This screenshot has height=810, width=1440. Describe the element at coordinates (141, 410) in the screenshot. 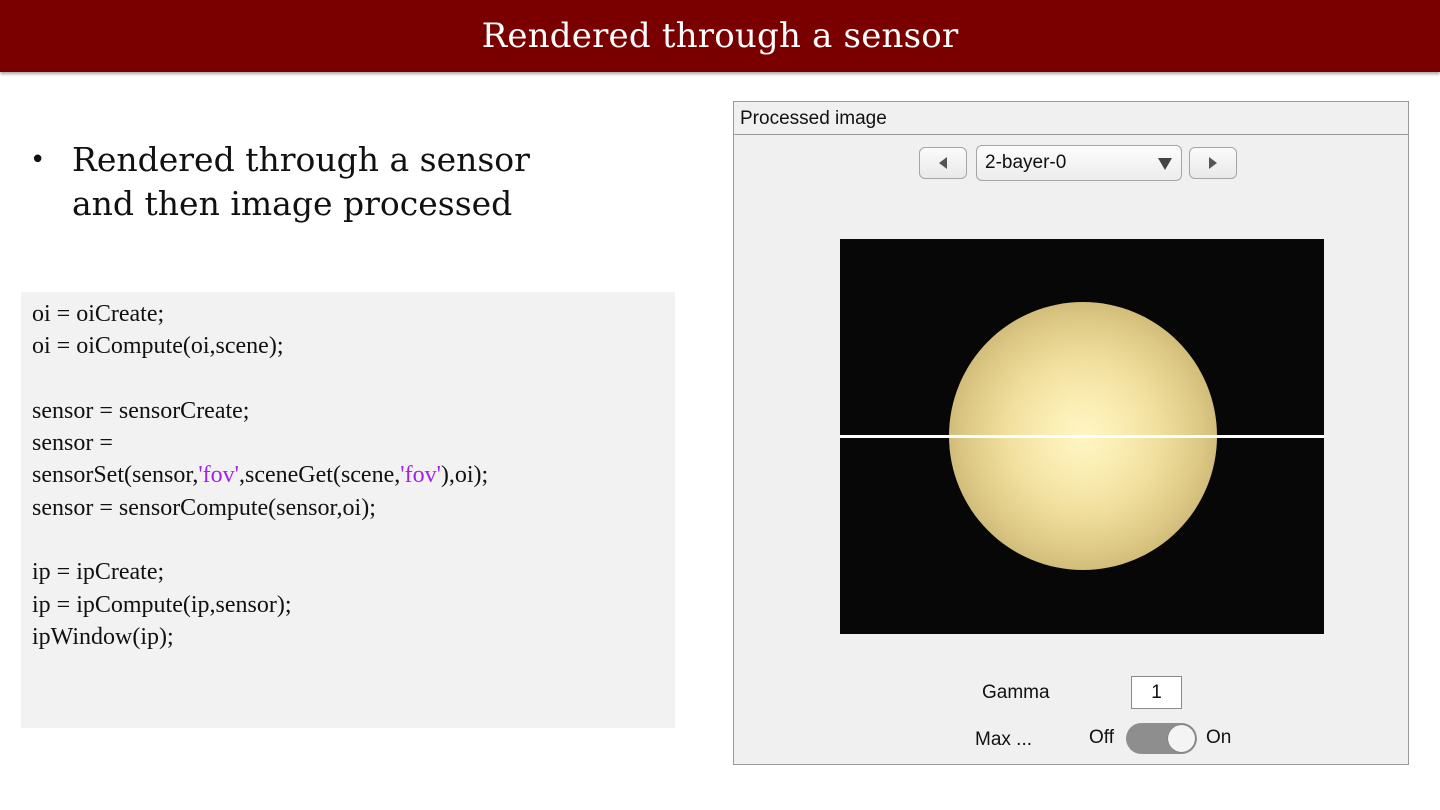

I see `code-text: sensor = sensorCreate;` at that location.